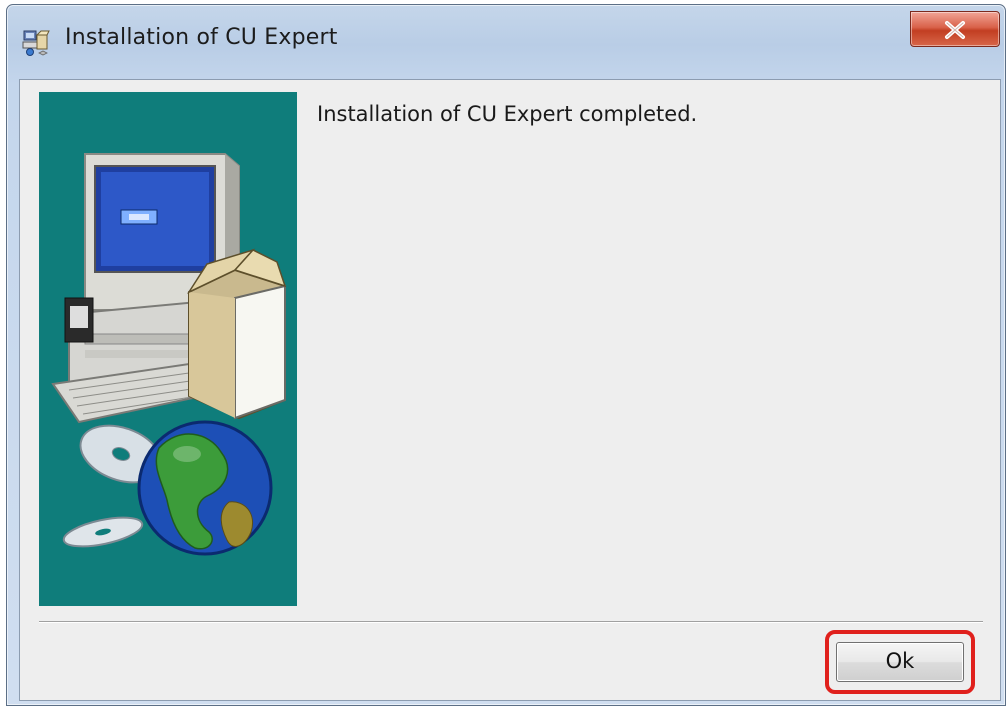 This screenshot has width=1008, height=708. I want to click on close-icon, so click(955, 30).